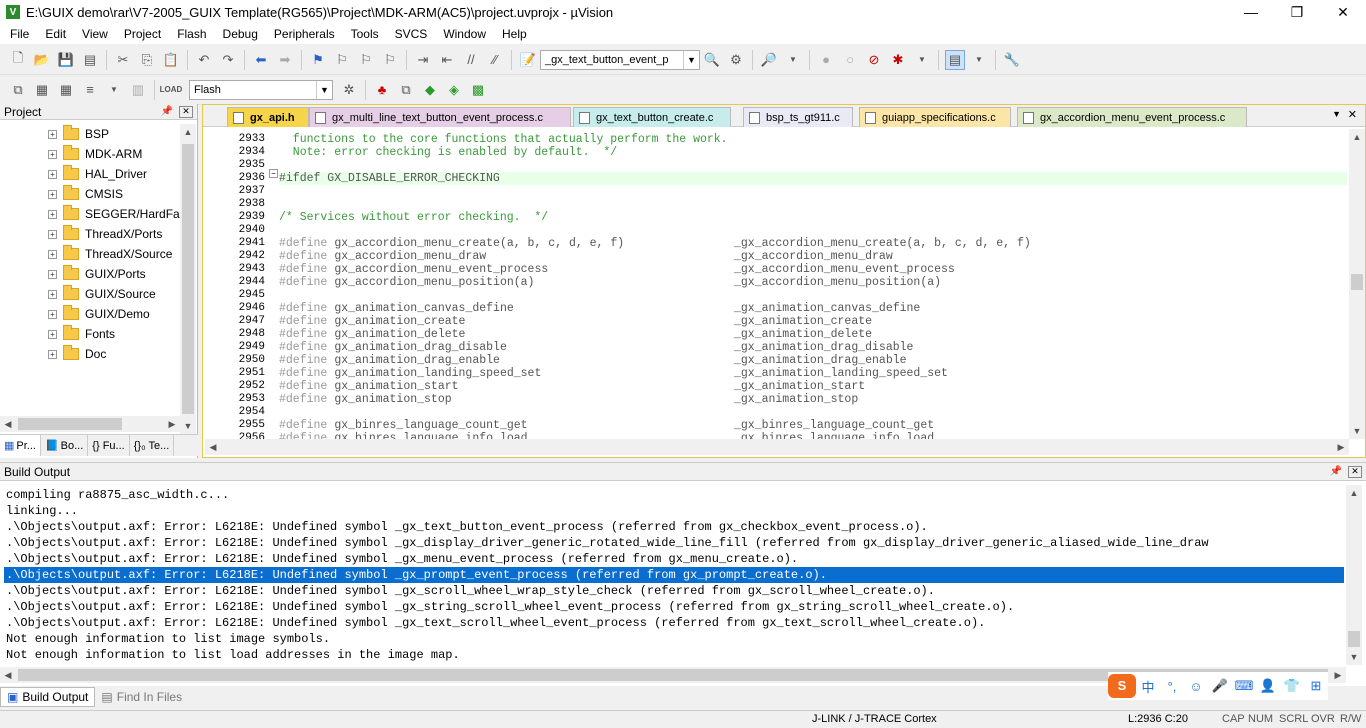 This screenshot has width=1366, height=728. I want to click on manage-components-icon: ♣, so click(382, 90).